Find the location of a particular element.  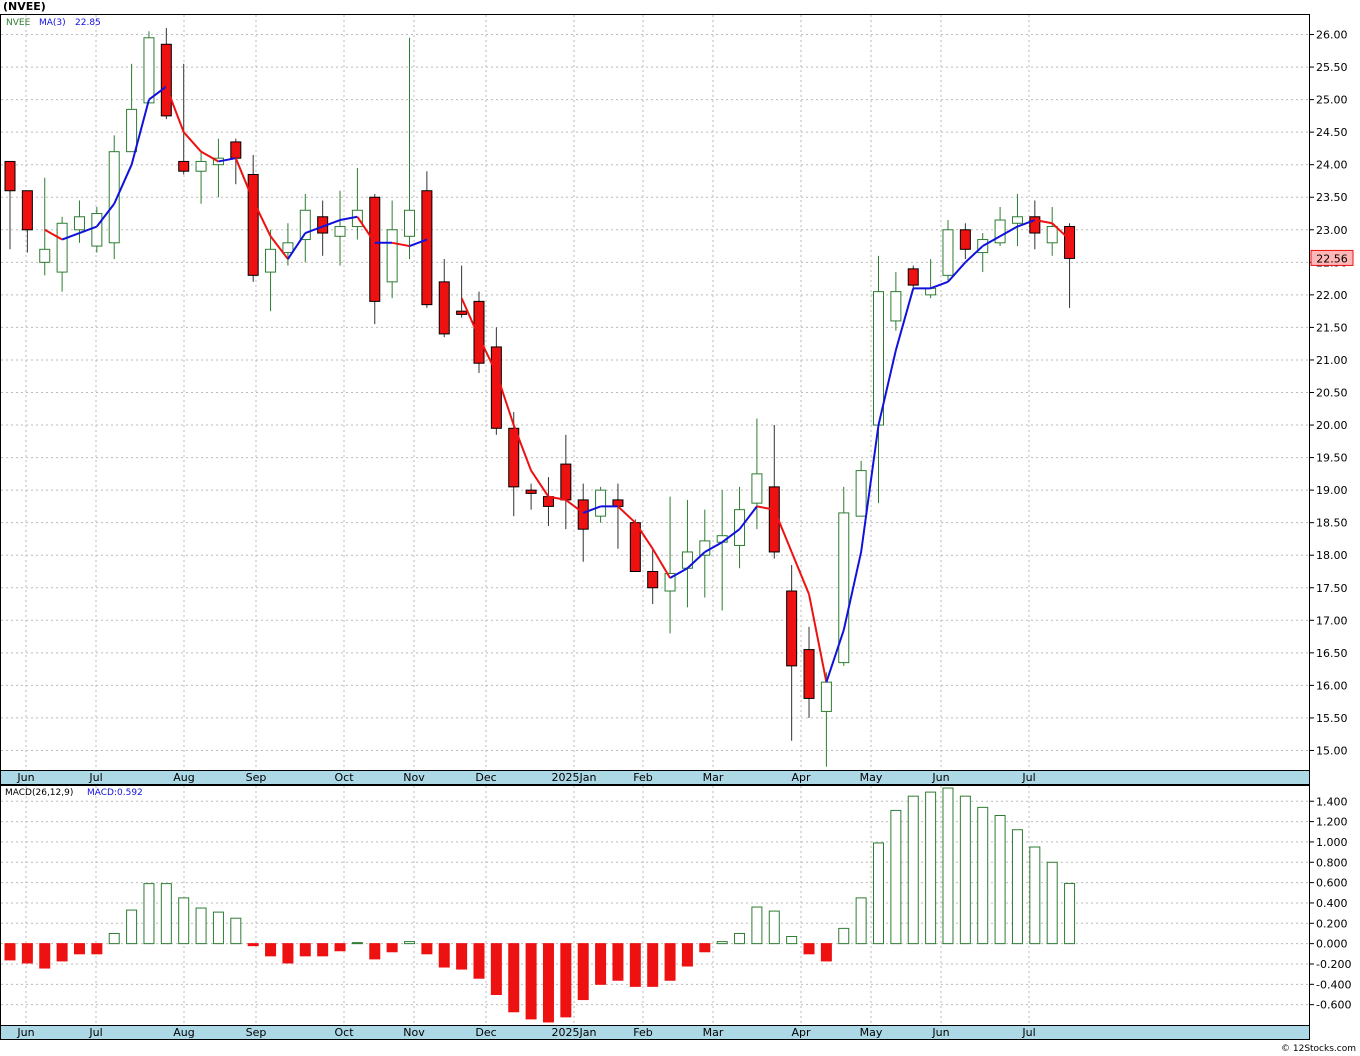

price-tick-label: 24.00 is located at coordinates (1332, 165).